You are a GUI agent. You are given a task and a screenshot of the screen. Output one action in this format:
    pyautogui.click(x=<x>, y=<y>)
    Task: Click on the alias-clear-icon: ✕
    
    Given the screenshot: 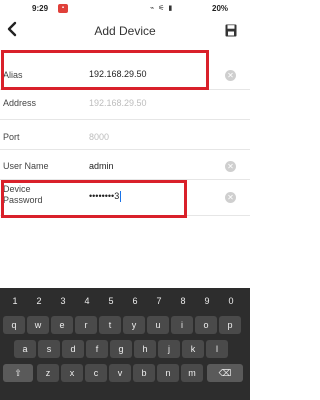 What is the action you would take?
    pyautogui.click(x=230, y=75)
    